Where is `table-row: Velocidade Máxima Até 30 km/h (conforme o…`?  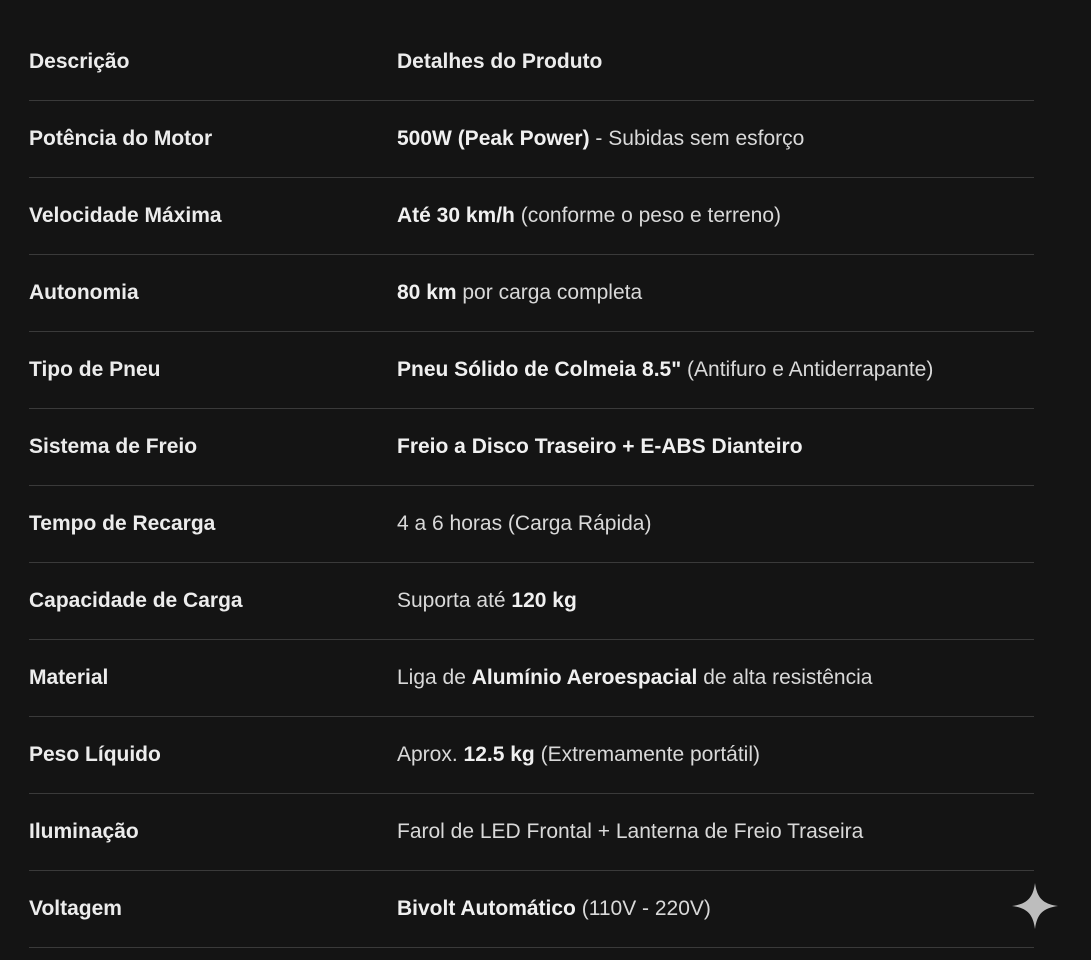
table-row: Velocidade Máxima Até 30 km/h (conforme o… is located at coordinates (531, 216).